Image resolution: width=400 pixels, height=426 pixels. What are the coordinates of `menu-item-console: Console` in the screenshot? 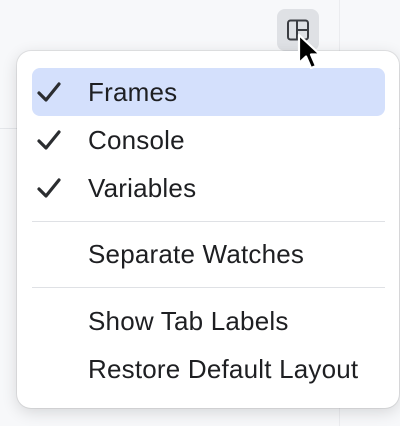 It's located at (208, 140).